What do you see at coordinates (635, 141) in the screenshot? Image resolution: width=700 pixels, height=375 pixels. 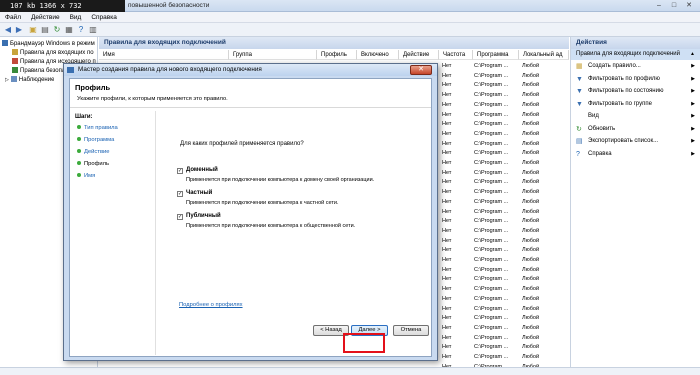 I see `action-item: ▤ Экспортировать список... ▶` at bounding box center [635, 141].